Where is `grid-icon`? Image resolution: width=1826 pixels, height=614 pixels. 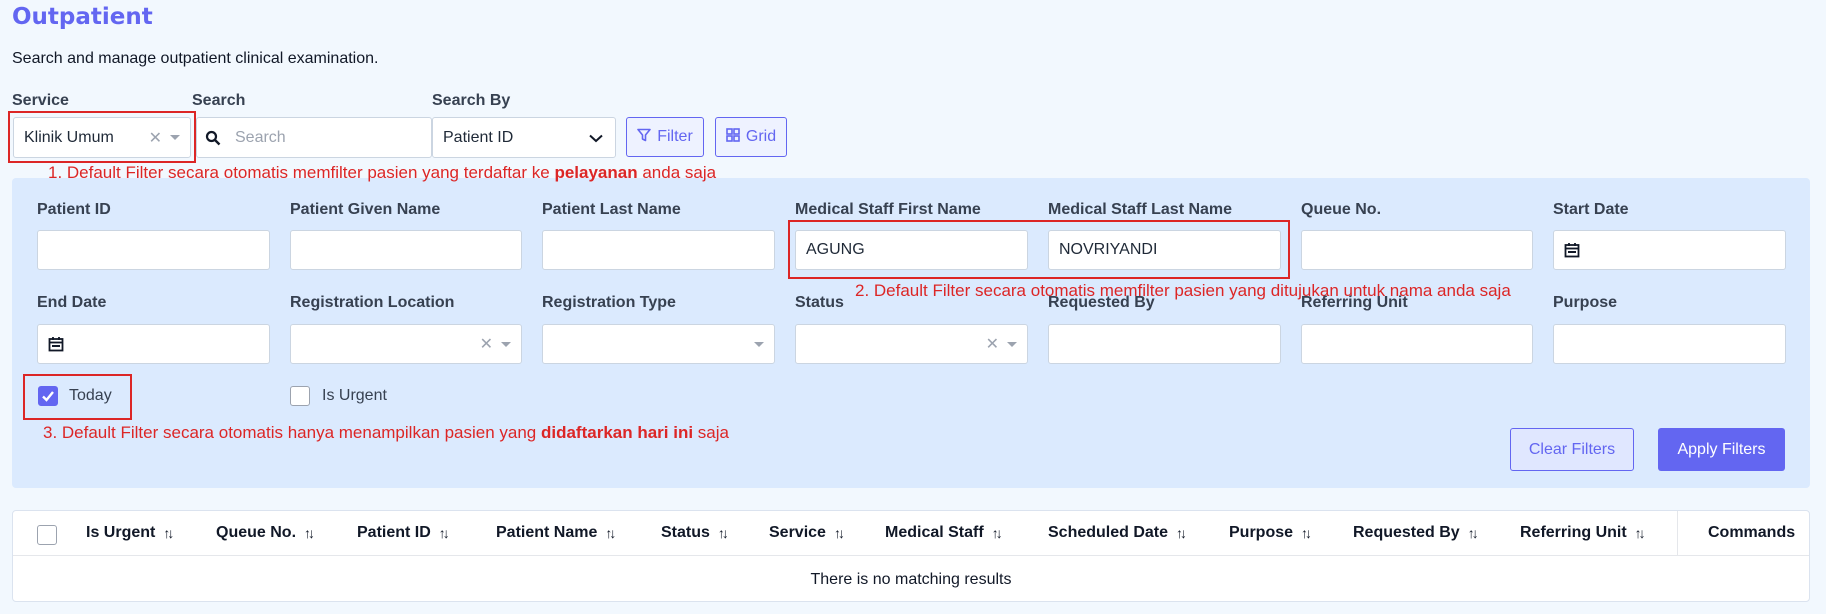
grid-icon is located at coordinates (733, 137).